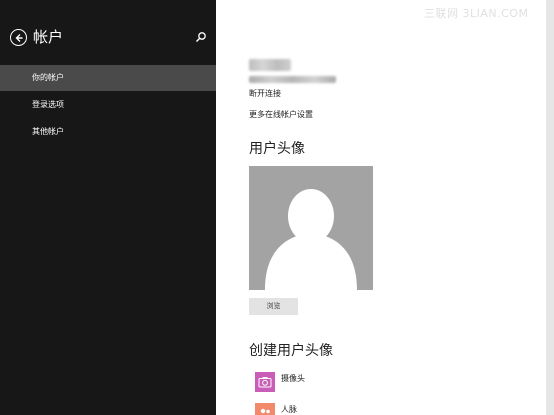  What do you see at coordinates (201, 37) in the screenshot?
I see `search-icon` at bounding box center [201, 37].